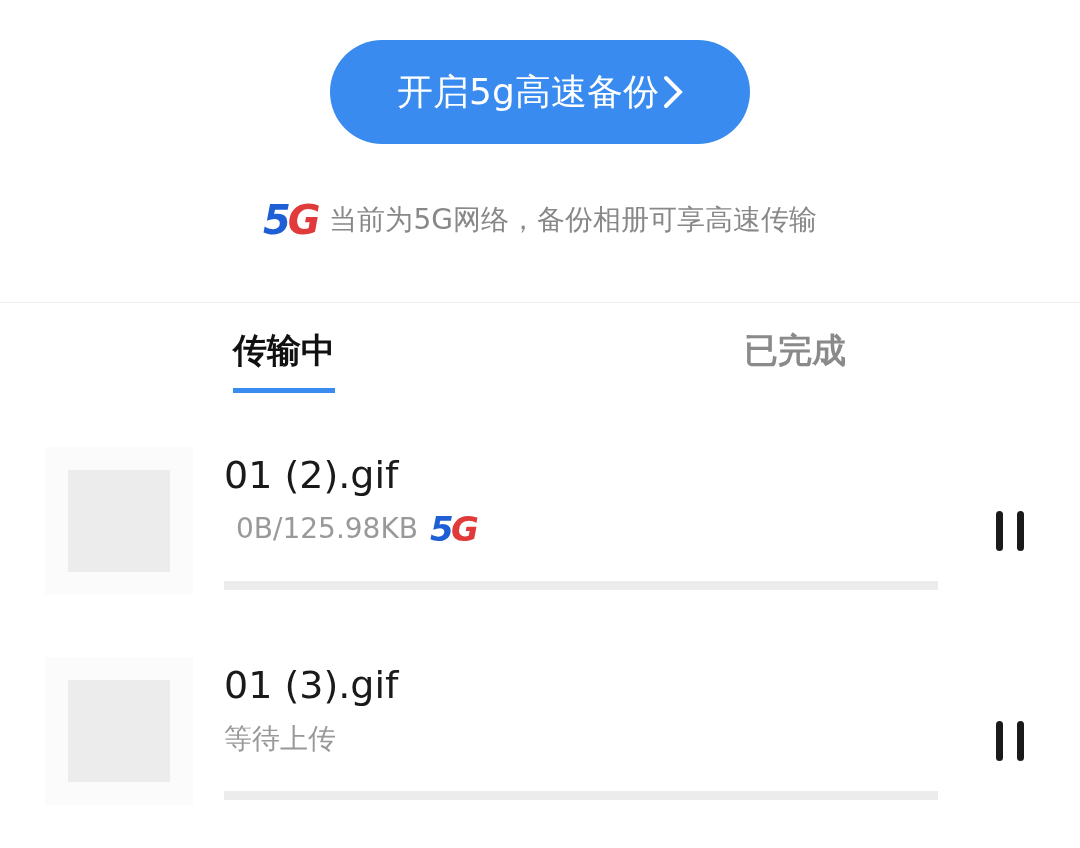 This screenshot has height=848, width=1080. Describe the element at coordinates (795, 348) in the screenshot. I see `tab: 已完成` at that location.